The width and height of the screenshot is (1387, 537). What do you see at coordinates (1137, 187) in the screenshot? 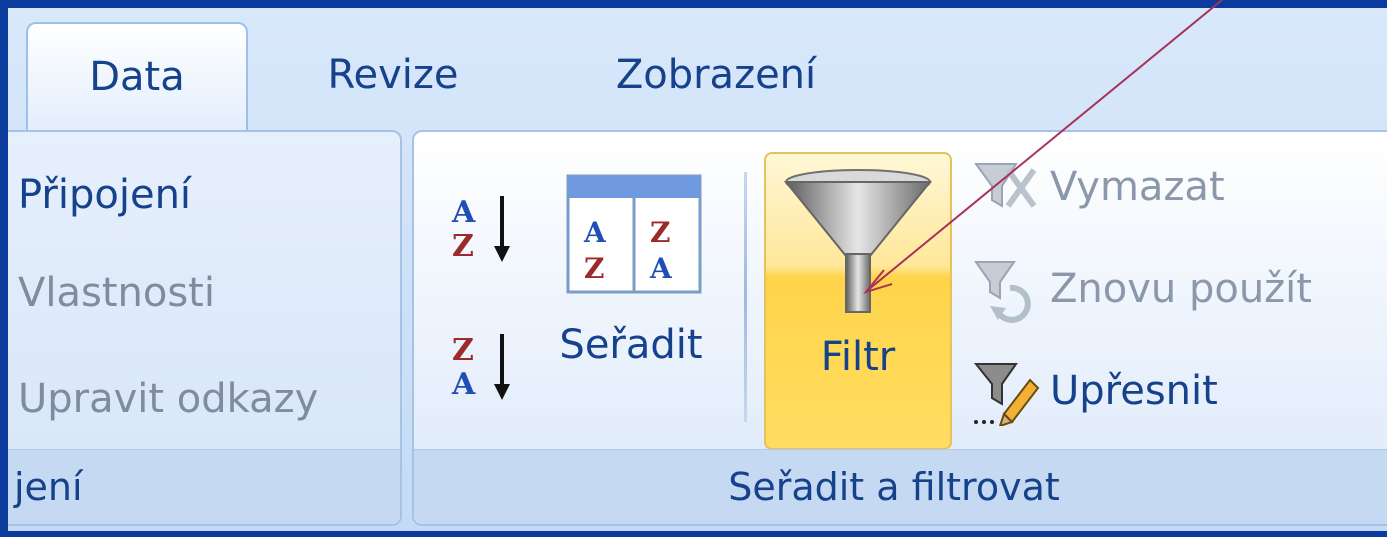
I see `clear-filter-label: Vymazat` at bounding box center [1137, 187].